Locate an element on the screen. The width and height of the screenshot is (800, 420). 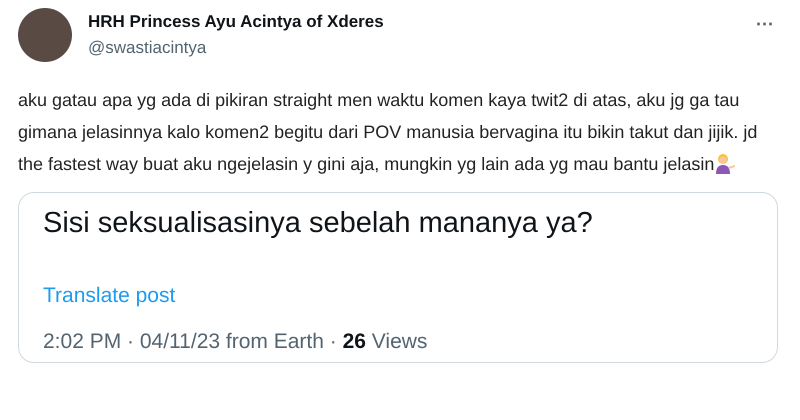
avatar is located at coordinates (45, 35).